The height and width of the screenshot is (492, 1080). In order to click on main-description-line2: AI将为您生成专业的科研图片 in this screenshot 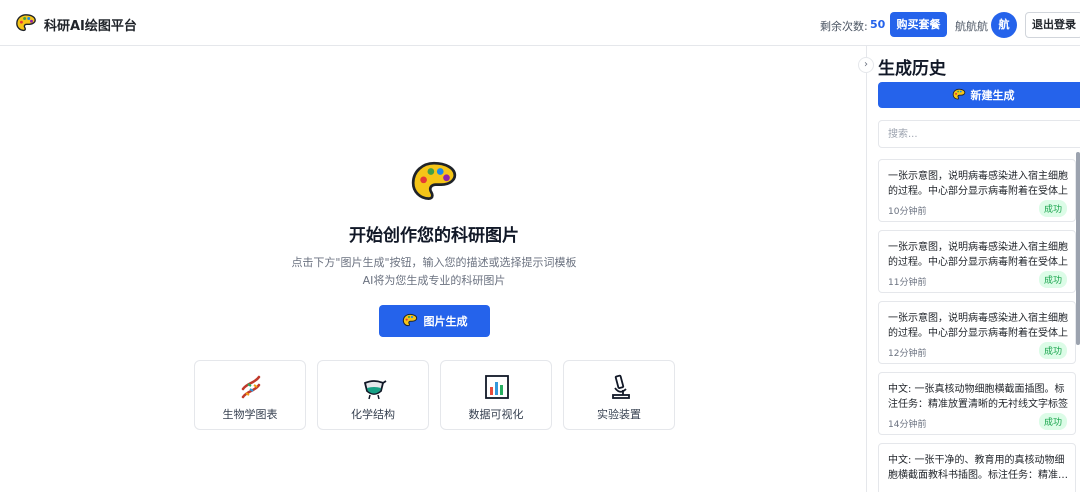, I will do `click(434, 280)`.